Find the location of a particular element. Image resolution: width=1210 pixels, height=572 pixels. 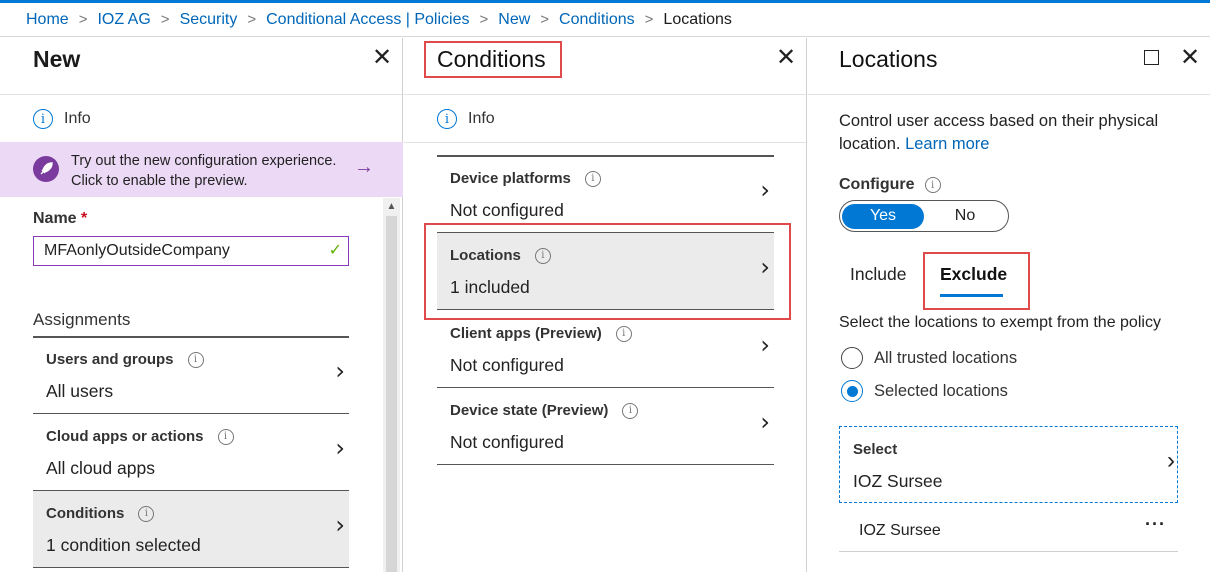

blade-header: Locations ✕ is located at coordinates (1009, 66).